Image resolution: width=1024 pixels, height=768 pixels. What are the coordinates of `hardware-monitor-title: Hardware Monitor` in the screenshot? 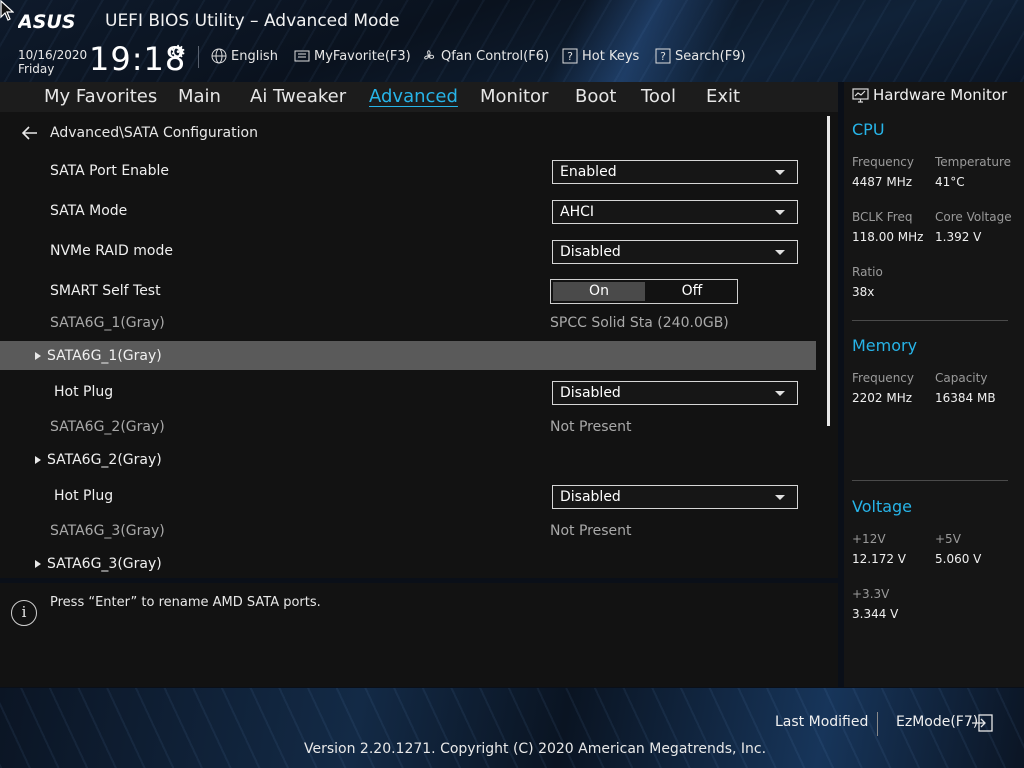 It's located at (929, 95).